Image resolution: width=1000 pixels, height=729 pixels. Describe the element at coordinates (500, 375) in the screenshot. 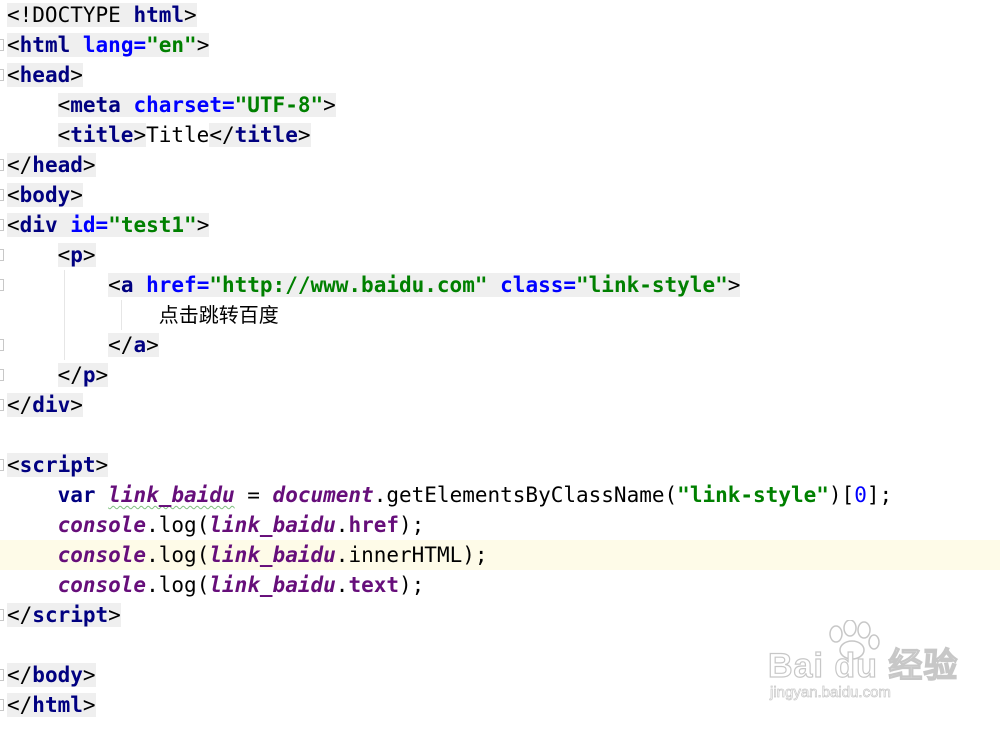

I see `code-line: </p>` at that location.